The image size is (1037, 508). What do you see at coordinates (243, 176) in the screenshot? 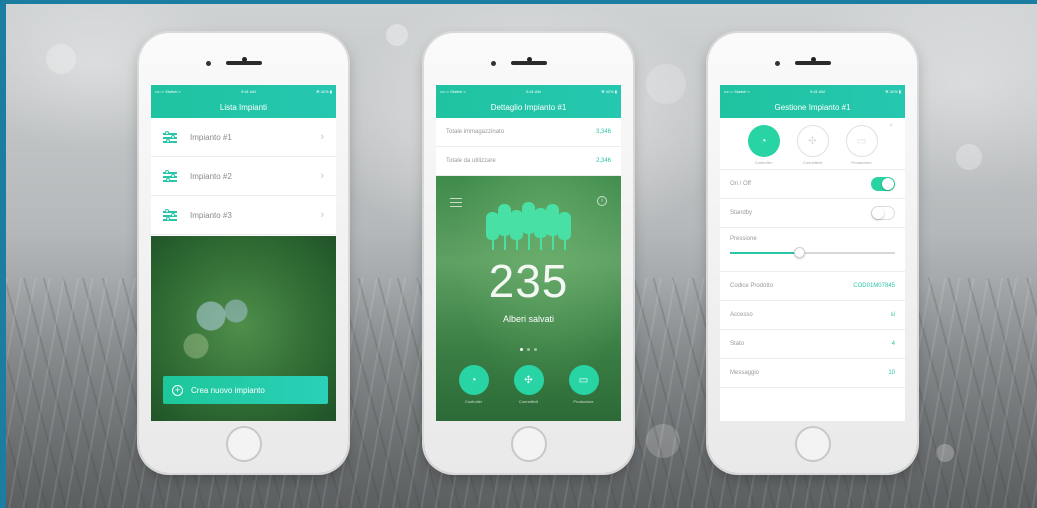
I see `list-item-impianto-2: Impianto #2 ›` at bounding box center [243, 176].